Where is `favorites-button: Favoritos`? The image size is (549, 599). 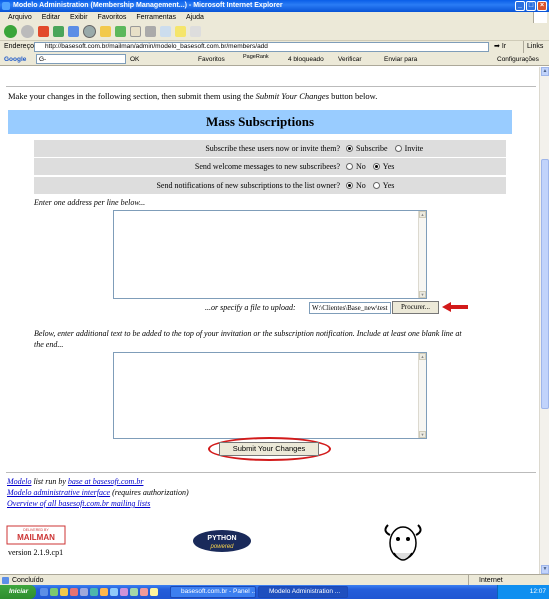
favorites-button: Favoritos is located at coordinates (211, 59).